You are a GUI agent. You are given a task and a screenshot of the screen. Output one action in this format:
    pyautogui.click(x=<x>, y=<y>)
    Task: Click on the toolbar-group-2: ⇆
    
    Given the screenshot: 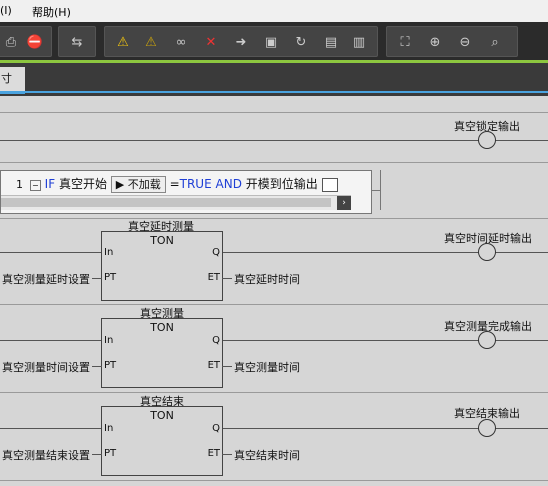 What is the action you would take?
    pyautogui.click(x=77, y=41)
    